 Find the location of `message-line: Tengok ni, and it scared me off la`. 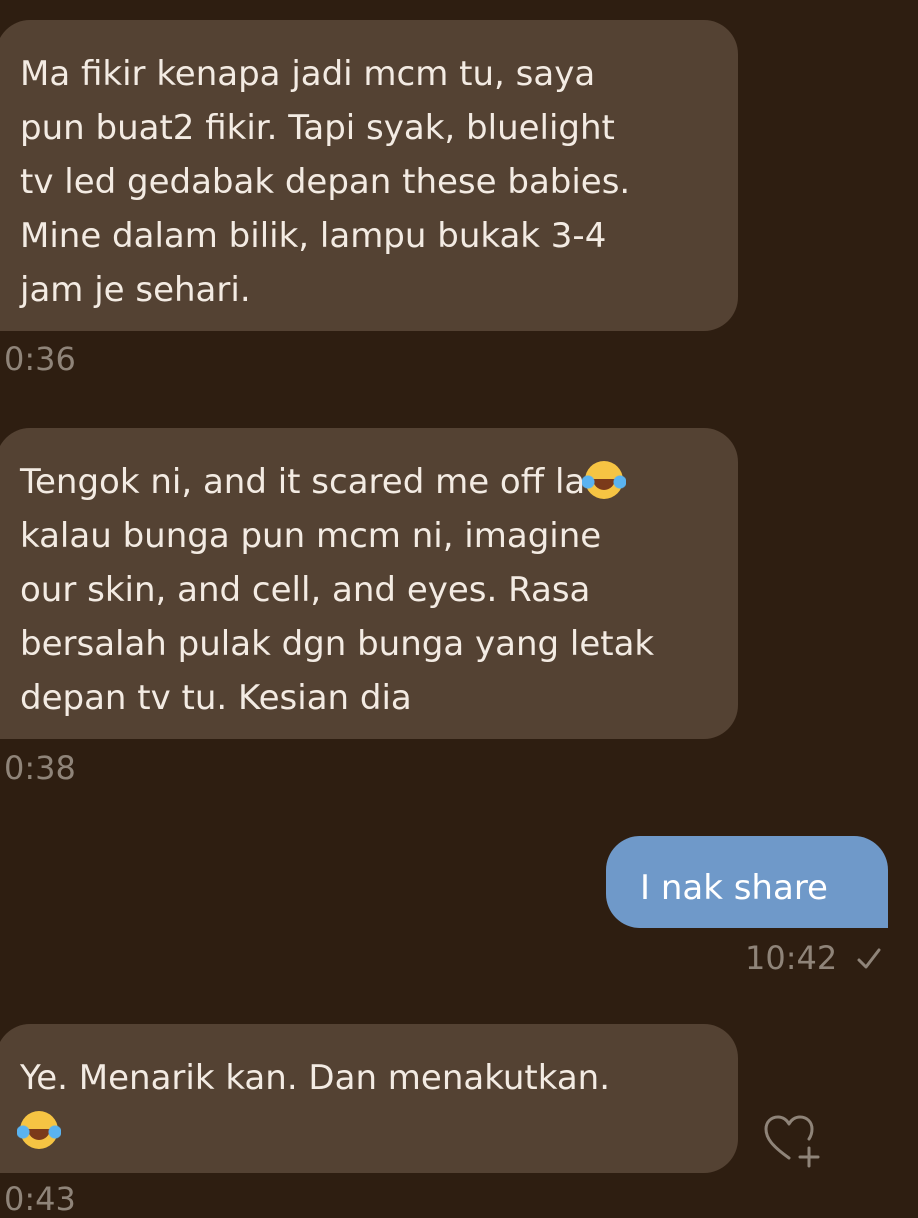

message-line: Tengok ni, and it scared me off la is located at coordinates (367, 482).